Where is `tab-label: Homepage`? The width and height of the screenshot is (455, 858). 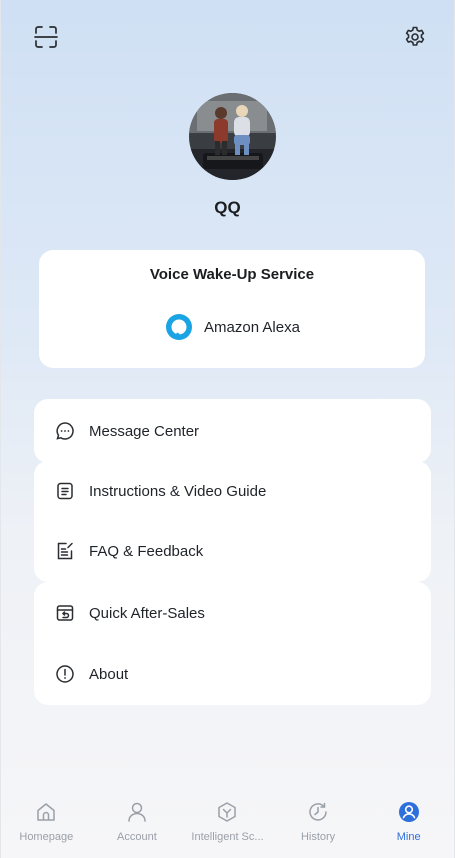 tab-label: Homepage is located at coordinates (46, 837).